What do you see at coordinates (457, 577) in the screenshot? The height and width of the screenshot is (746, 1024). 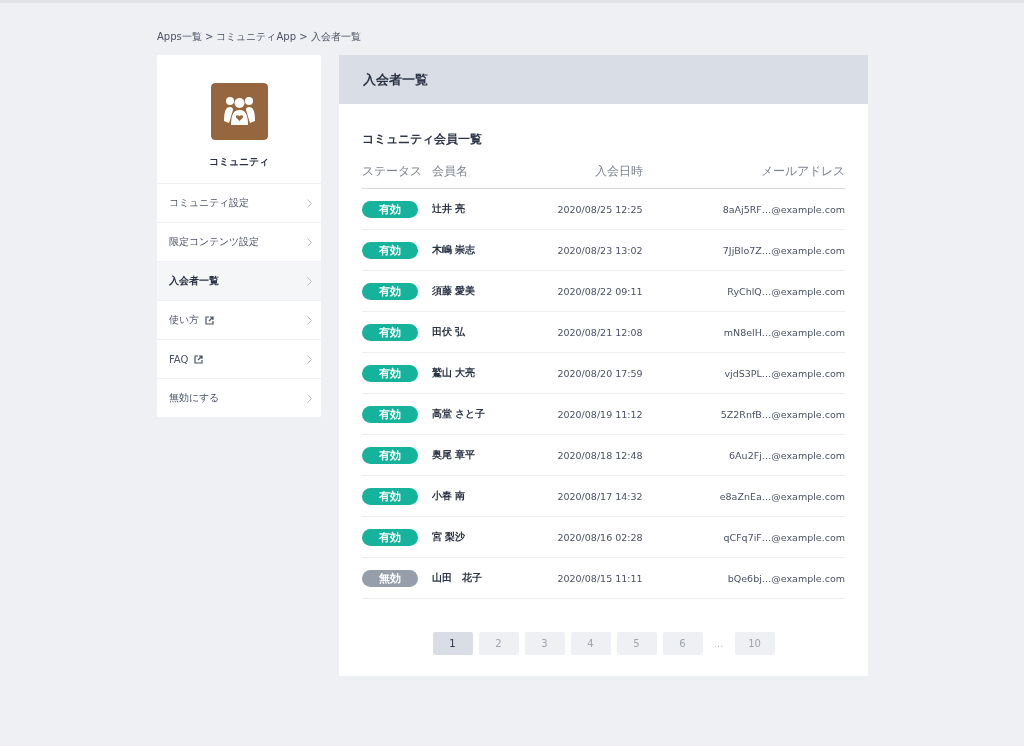 I see `member-name: 山田 花子` at bounding box center [457, 577].